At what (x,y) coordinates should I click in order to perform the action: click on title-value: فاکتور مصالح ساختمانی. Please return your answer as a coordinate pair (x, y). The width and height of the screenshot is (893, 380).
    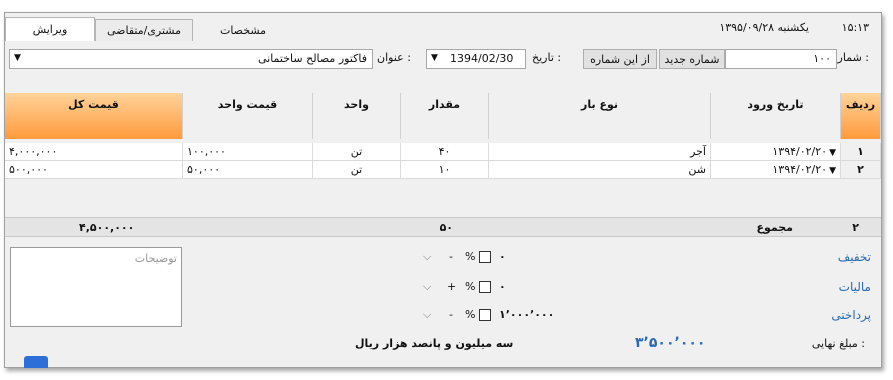
    Looking at the image, I should click on (312, 58).